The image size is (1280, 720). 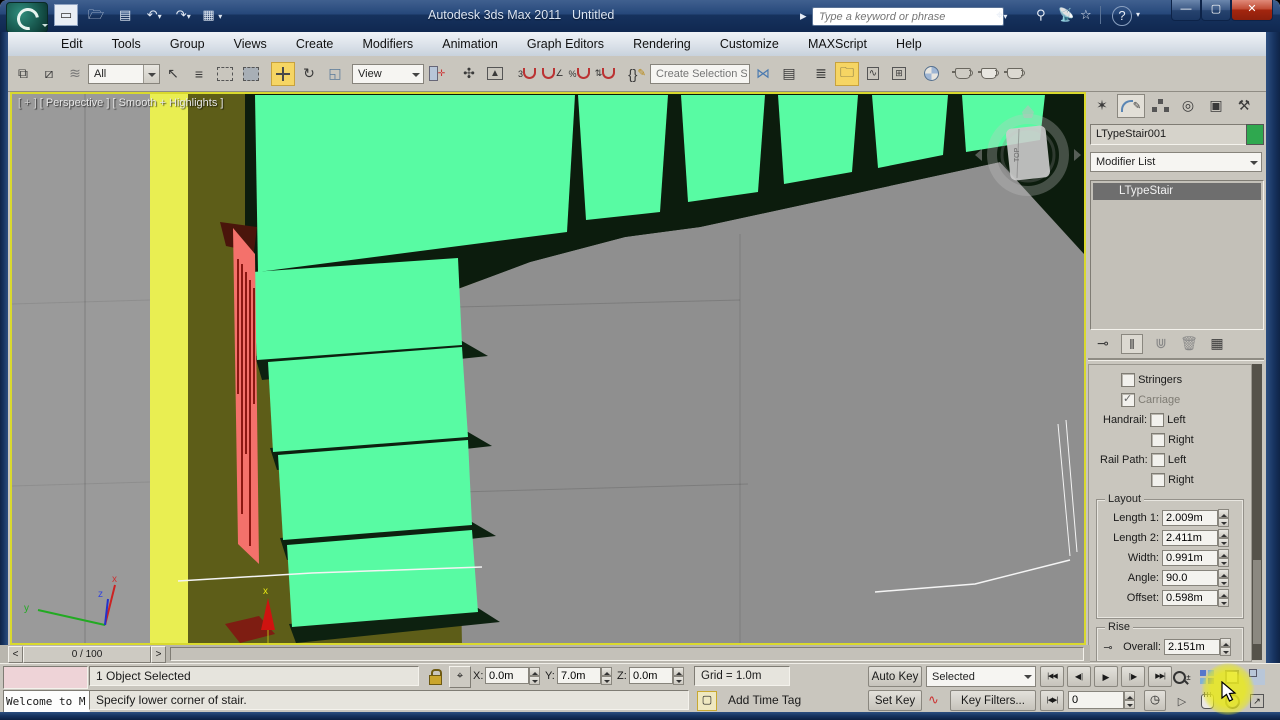 What do you see at coordinates (1155, 700) in the screenshot?
I see `time-configuration-icon: ◷` at bounding box center [1155, 700].